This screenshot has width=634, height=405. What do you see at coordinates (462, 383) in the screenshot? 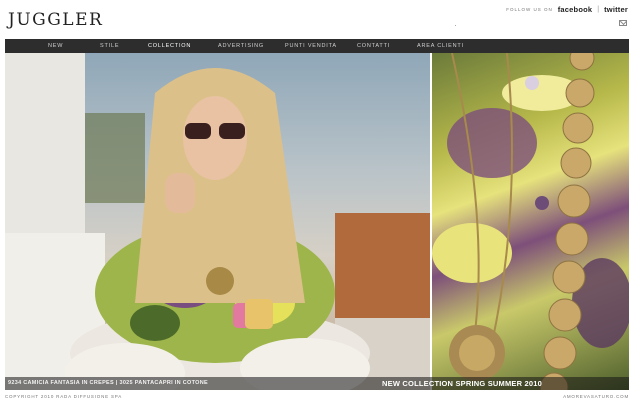
I see `collection-caption: NEW COLLECTION SPRING SUMMER 2010` at bounding box center [462, 383].